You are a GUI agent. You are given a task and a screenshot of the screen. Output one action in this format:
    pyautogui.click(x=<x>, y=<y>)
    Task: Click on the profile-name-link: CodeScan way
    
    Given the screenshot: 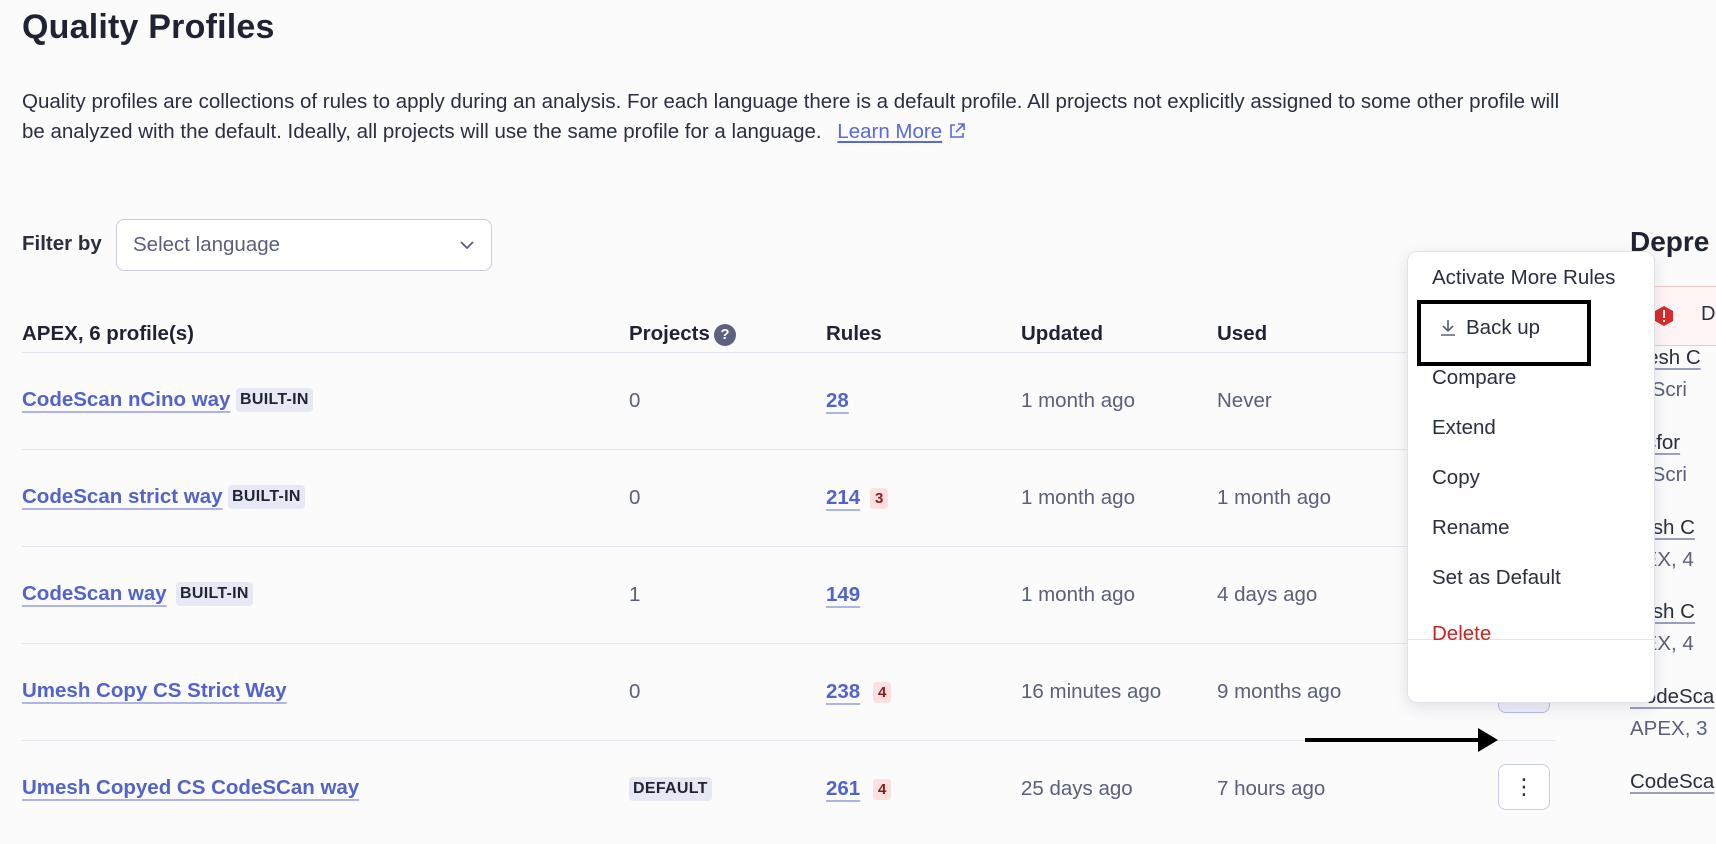 What is the action you would take?
    pyautogui.click(x=94, y=594)
    